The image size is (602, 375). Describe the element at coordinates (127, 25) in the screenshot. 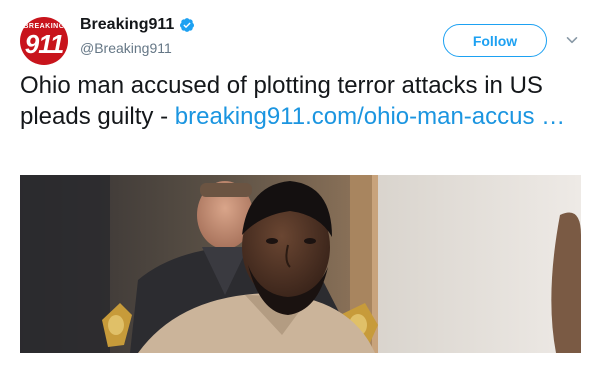

I see `display-name: Breaking911` at that location.